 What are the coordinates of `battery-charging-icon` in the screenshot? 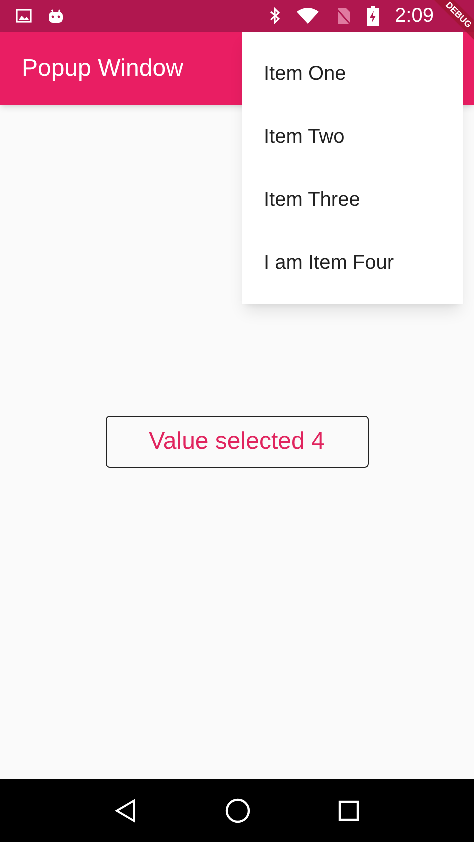 It's located at (373, 16).